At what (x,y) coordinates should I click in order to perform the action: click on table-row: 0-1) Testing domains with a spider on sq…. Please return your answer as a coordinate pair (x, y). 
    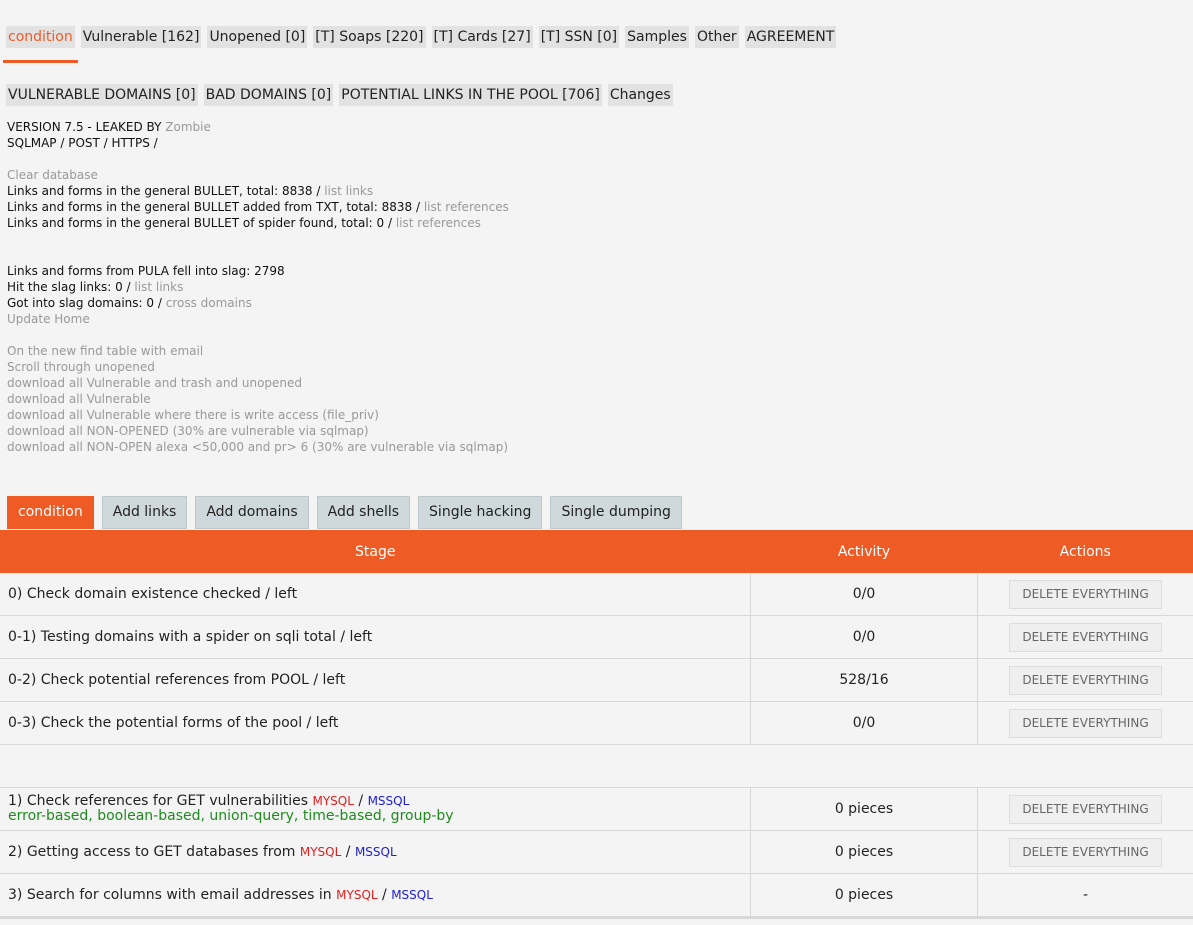
    Looking at the image, I should click on (596, 637).